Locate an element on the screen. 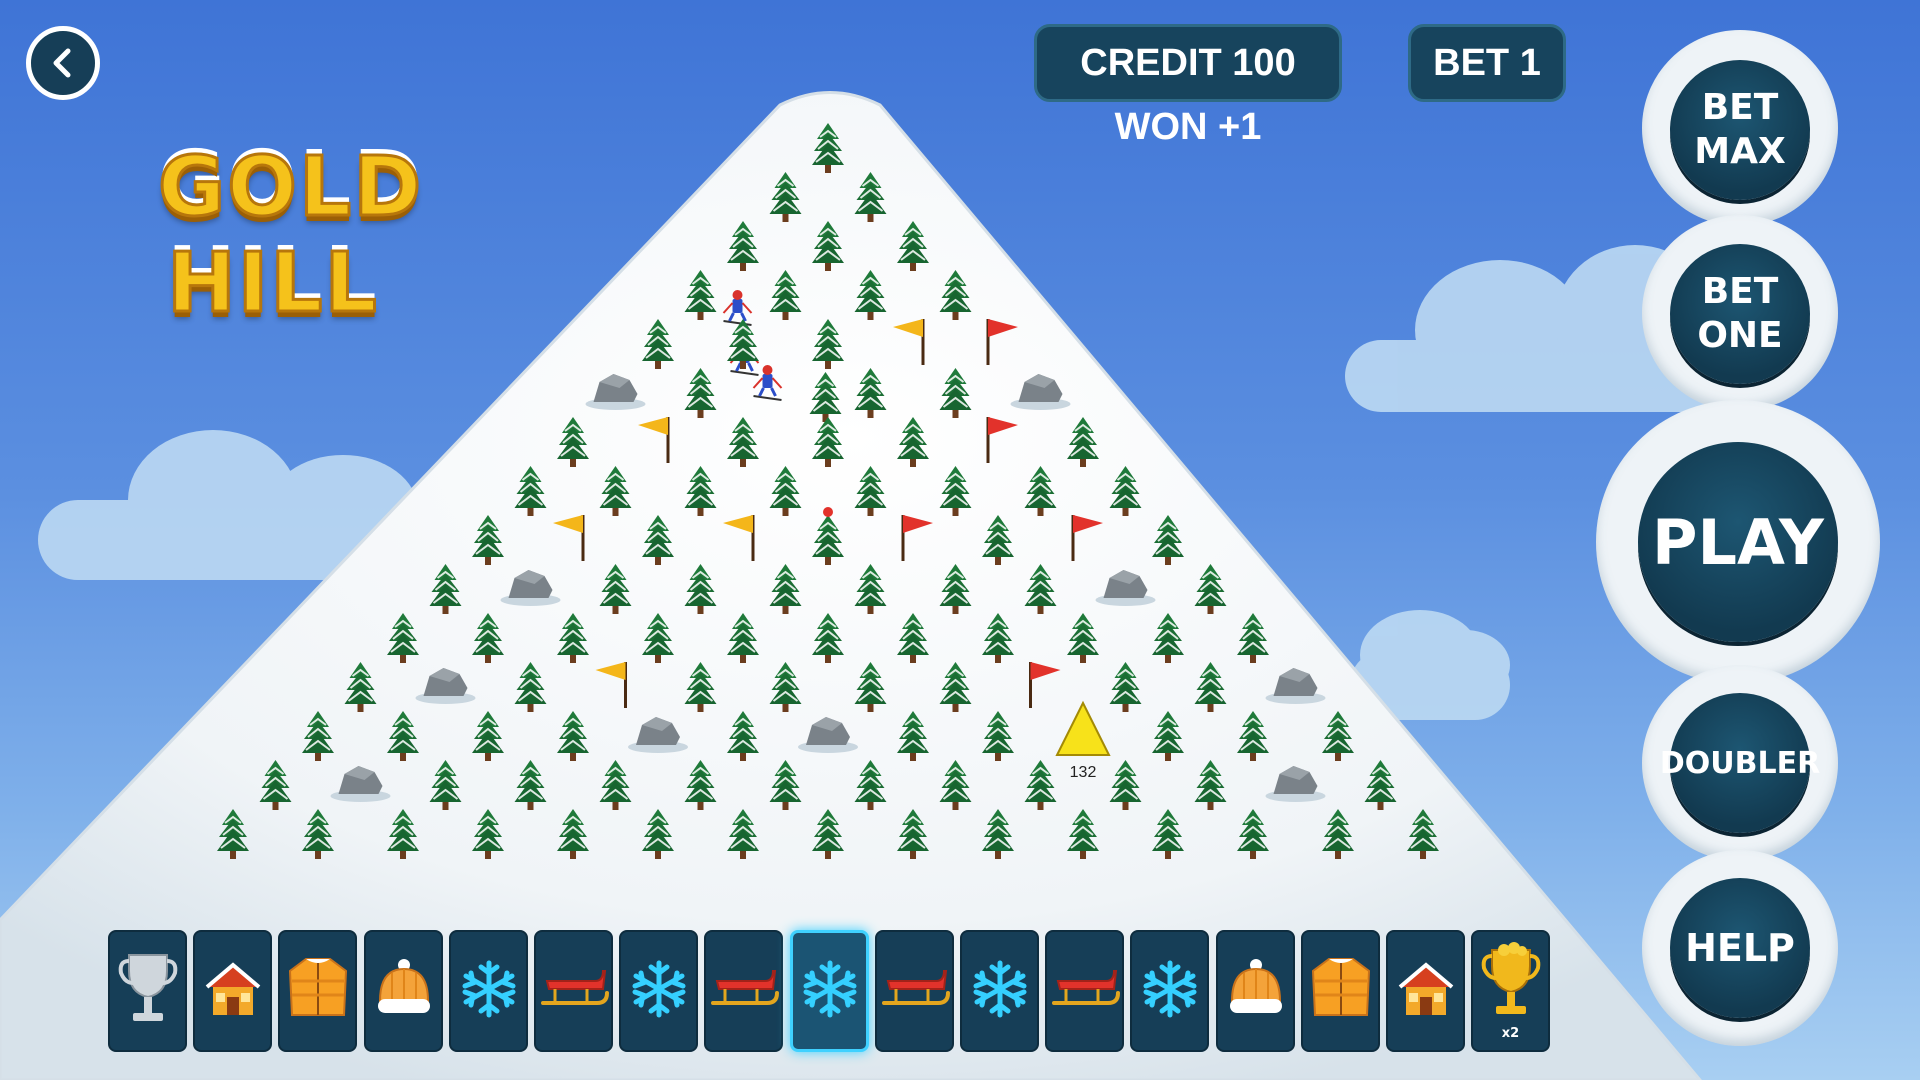 The height and width of the screenshot is (1080, 1920). doubler-button: DOUBLER is located at coordinates (1740, 763).